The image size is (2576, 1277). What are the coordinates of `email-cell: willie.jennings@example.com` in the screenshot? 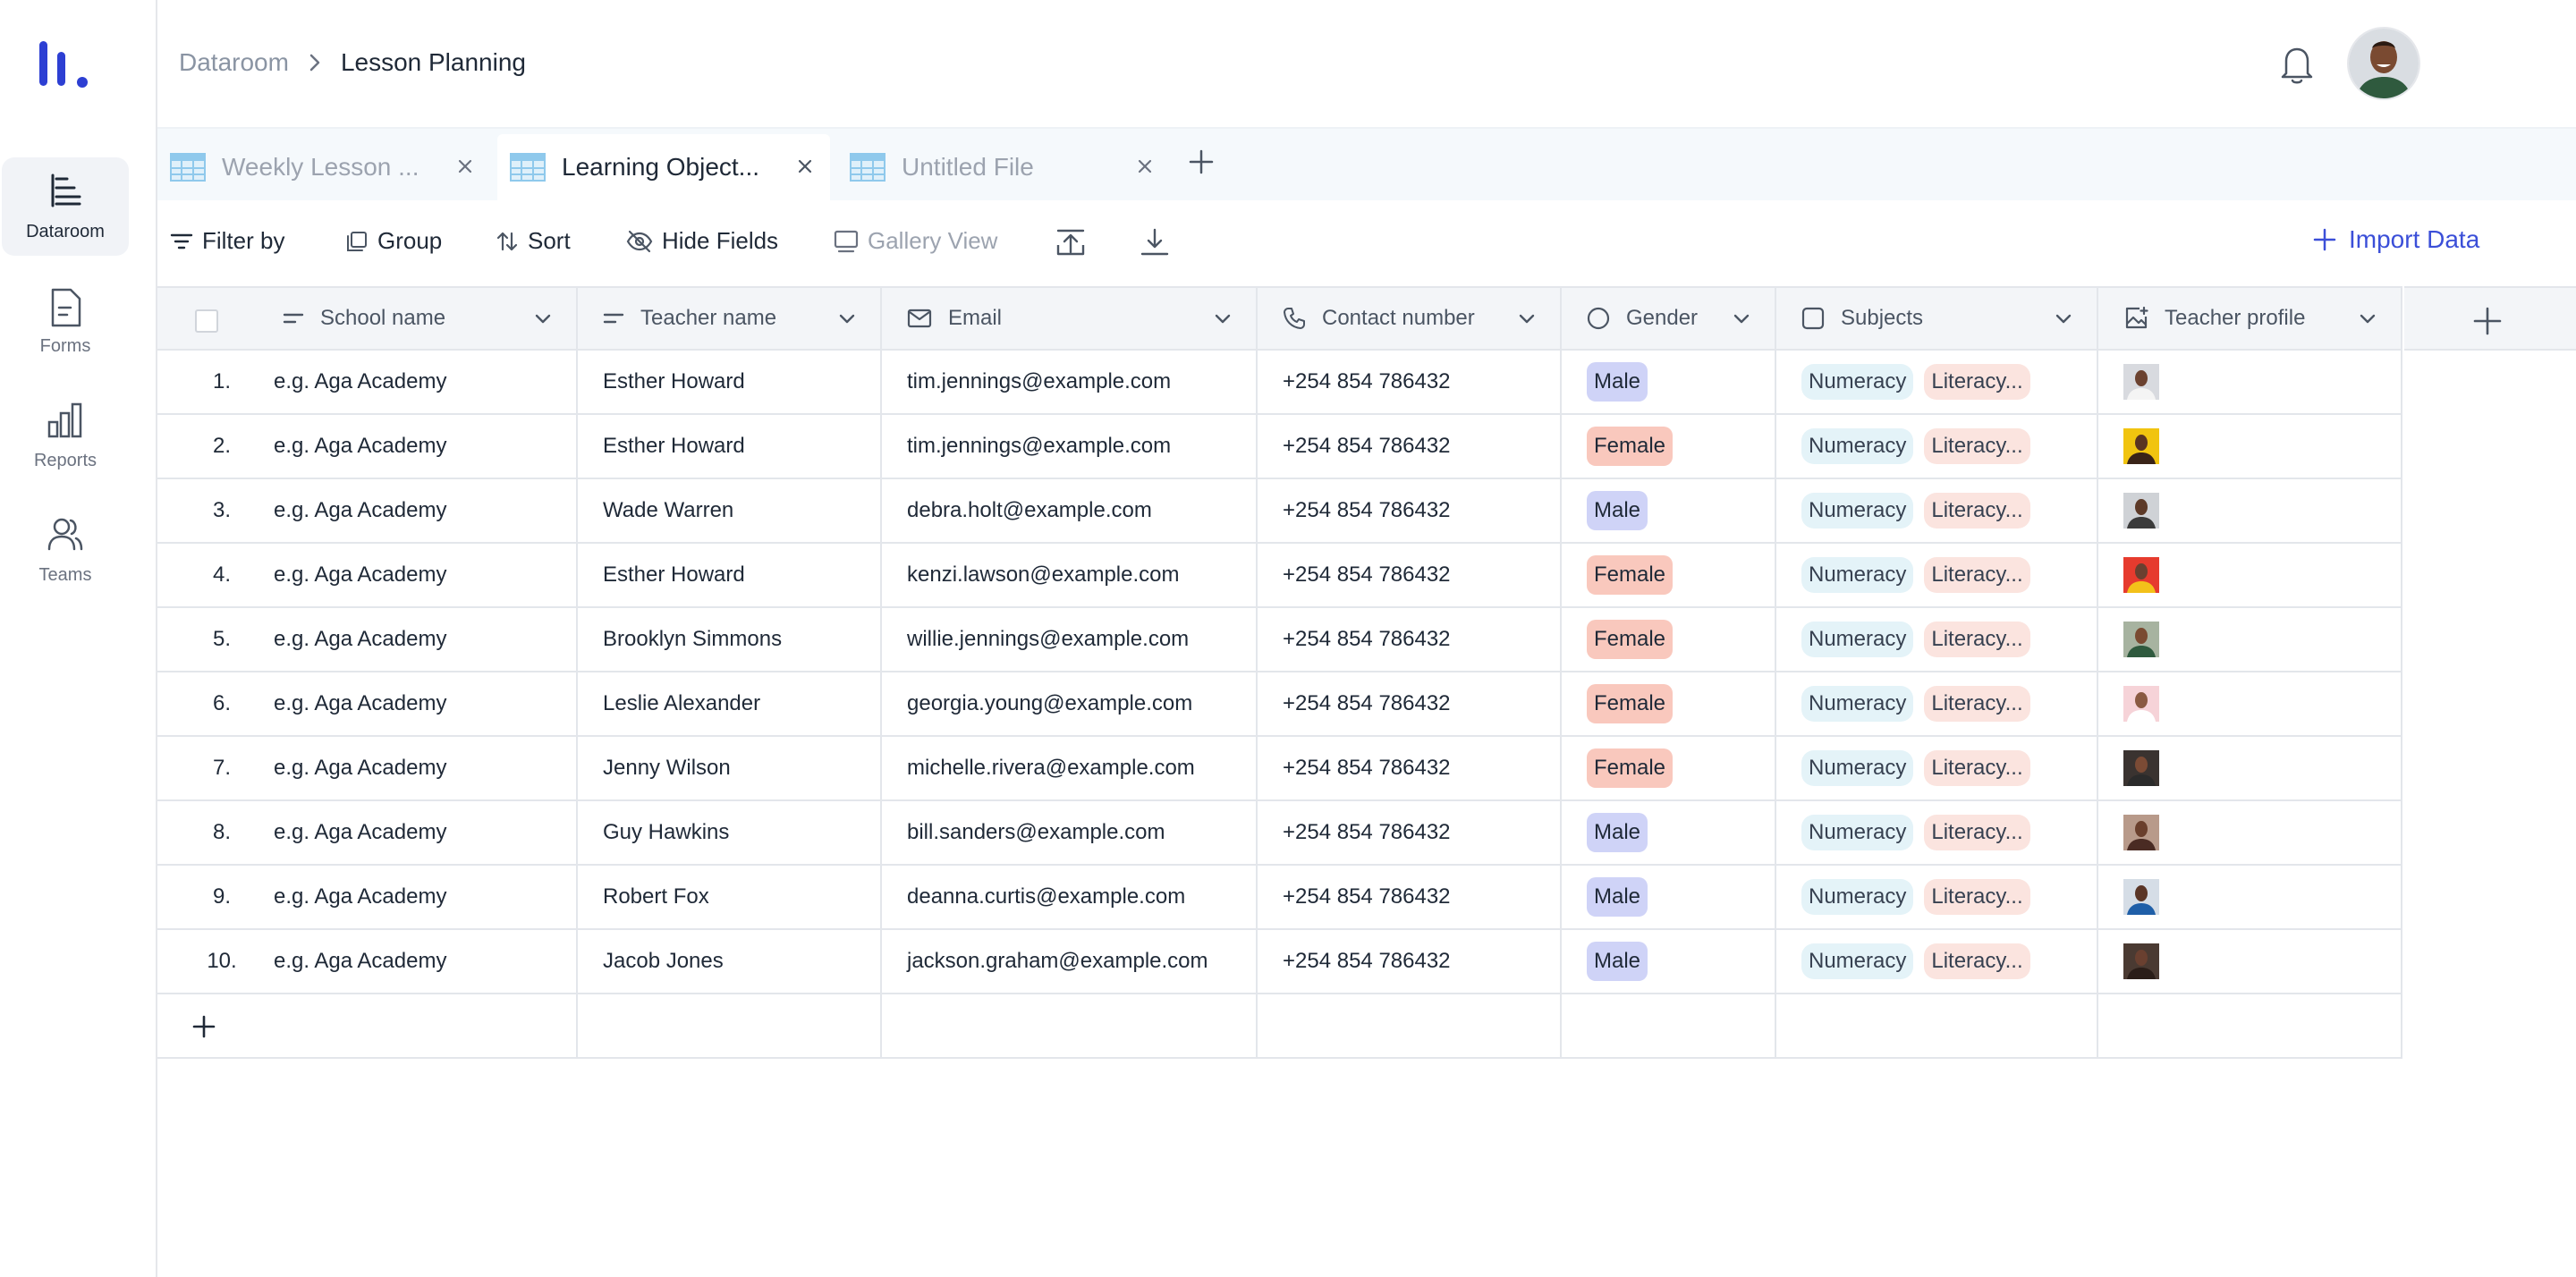 It's located at (1070, 640).